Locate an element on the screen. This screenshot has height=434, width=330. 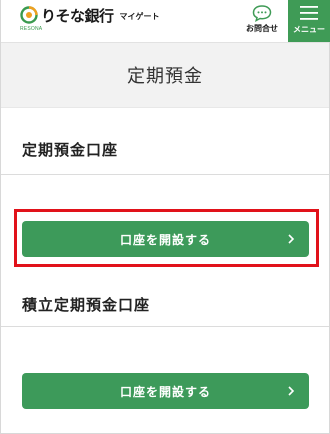
title-band: 定期預金 is located at coordinates (165, 75).